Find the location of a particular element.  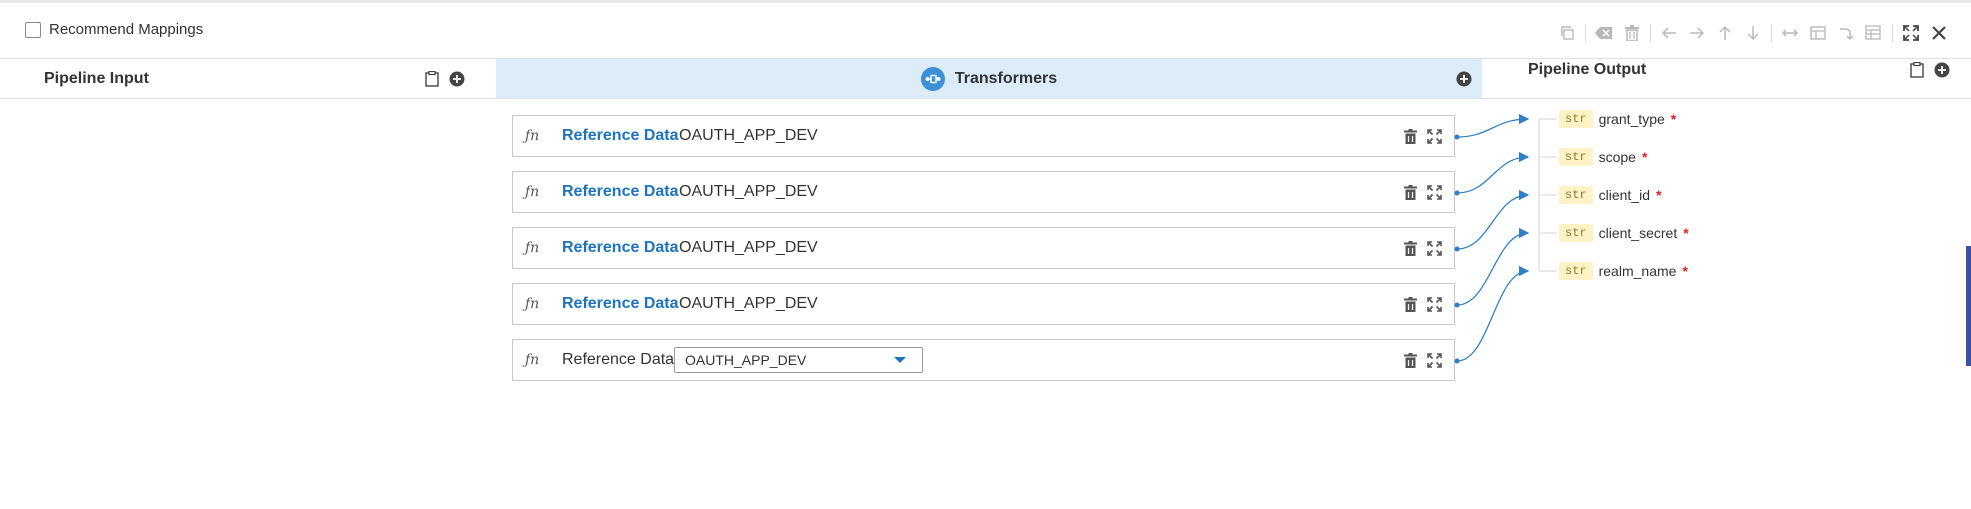

arrow-down-icon is located at coordinates (1753, 33).